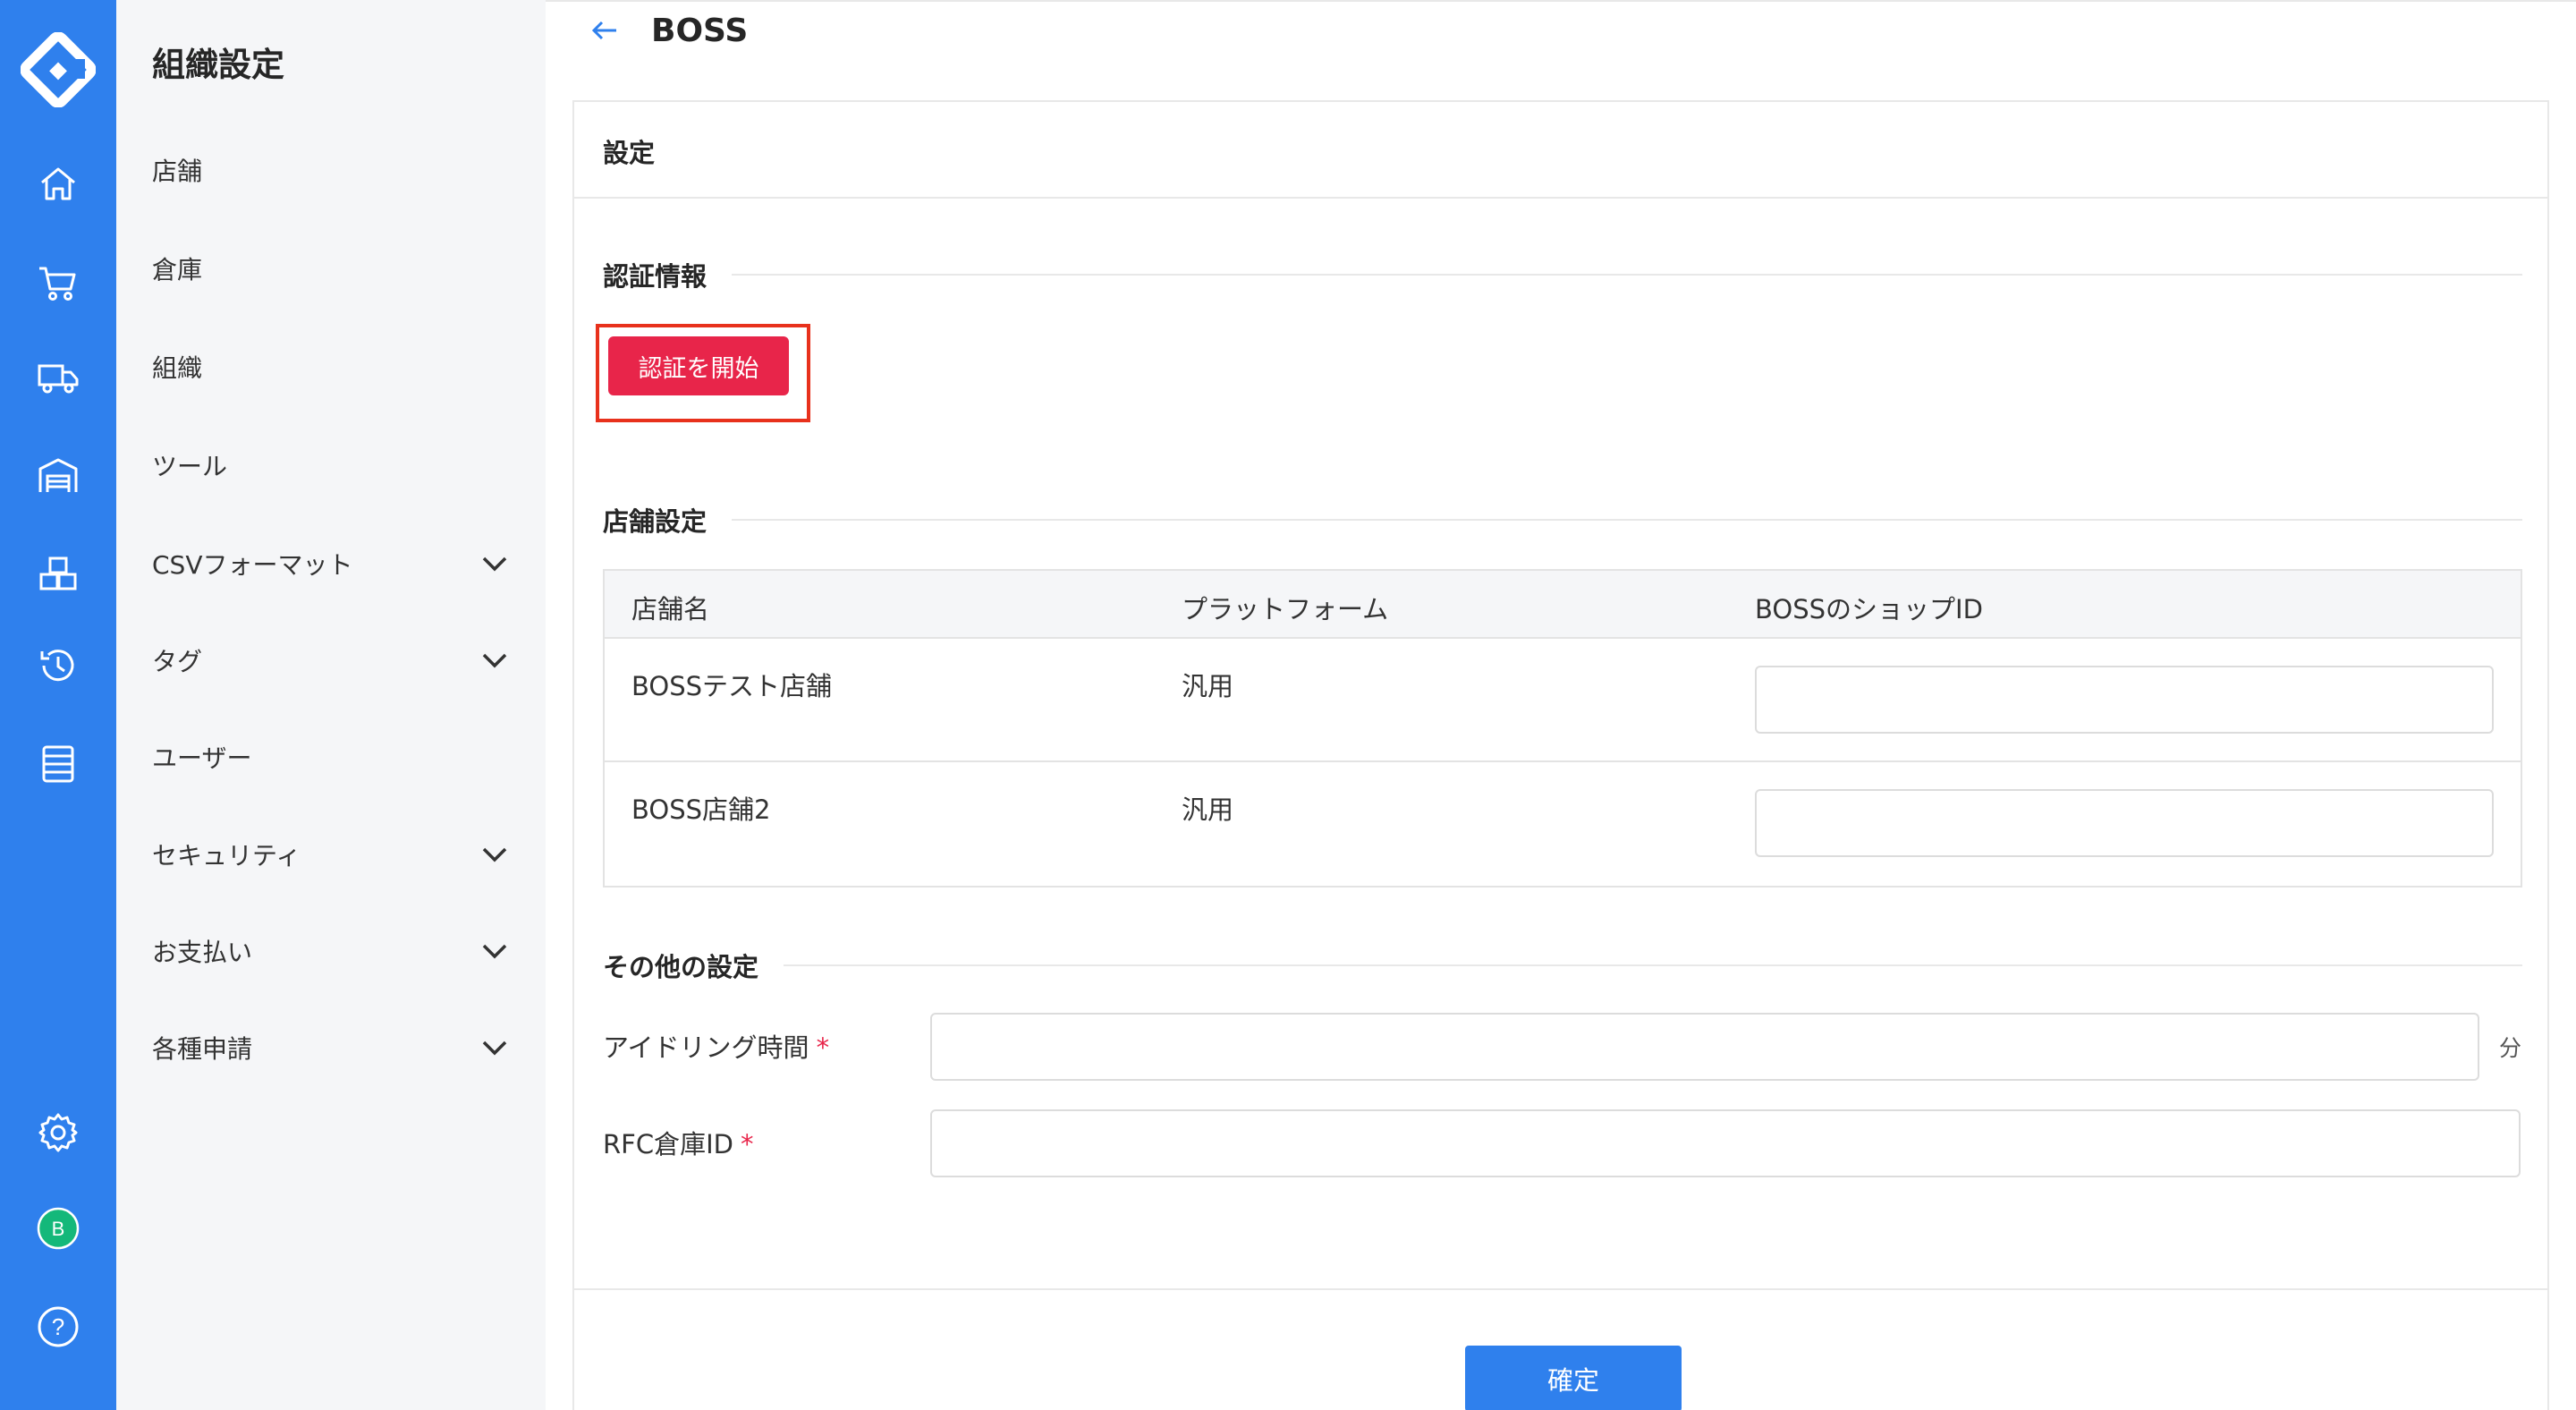 The image size is (2576, 1410). Describe the element at coordinates (1573, 1378) in the screenshot. I see `confirm-button: 確定` at that location.